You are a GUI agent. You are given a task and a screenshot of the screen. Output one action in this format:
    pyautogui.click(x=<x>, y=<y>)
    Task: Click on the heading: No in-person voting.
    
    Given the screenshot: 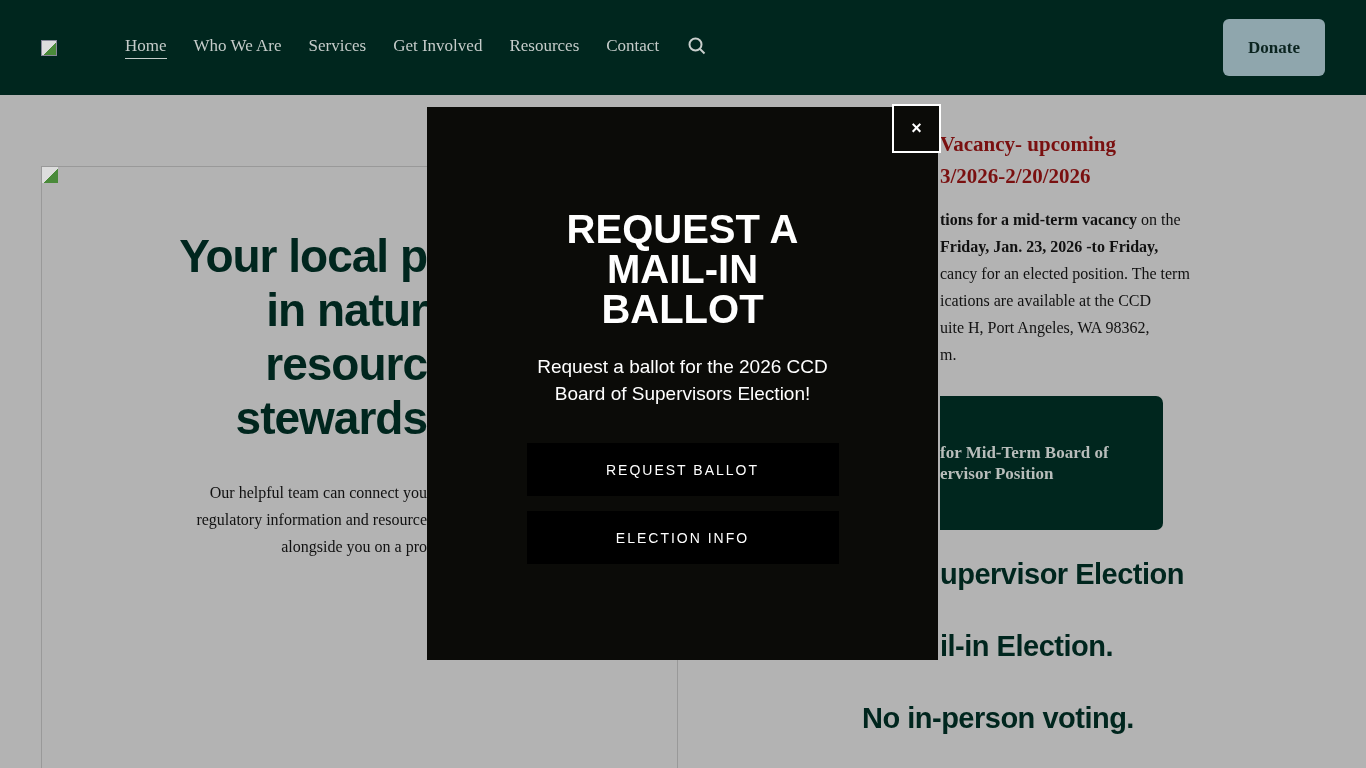 What is the action you would take?
    pyautogui.click(x=998, y=718)
    